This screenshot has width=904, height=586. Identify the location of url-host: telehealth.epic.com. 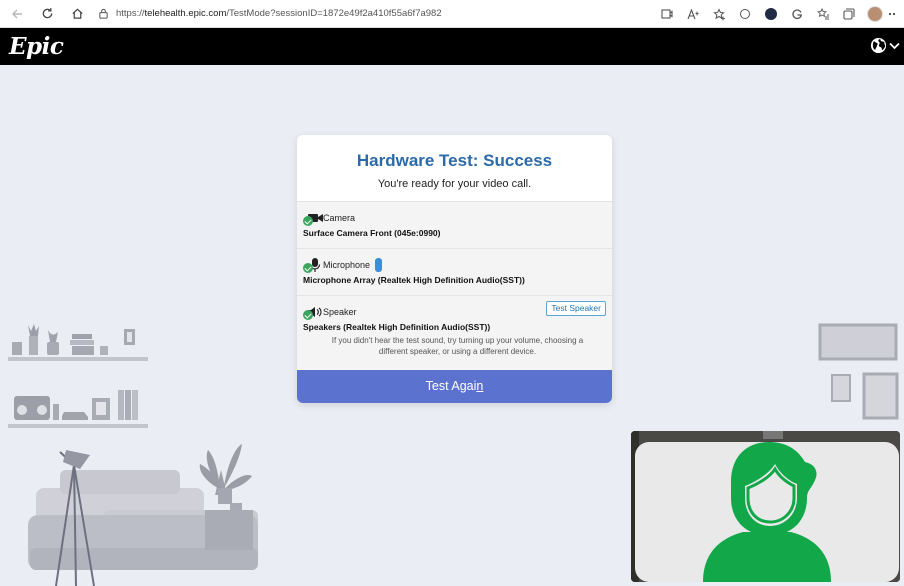
(185, 13).